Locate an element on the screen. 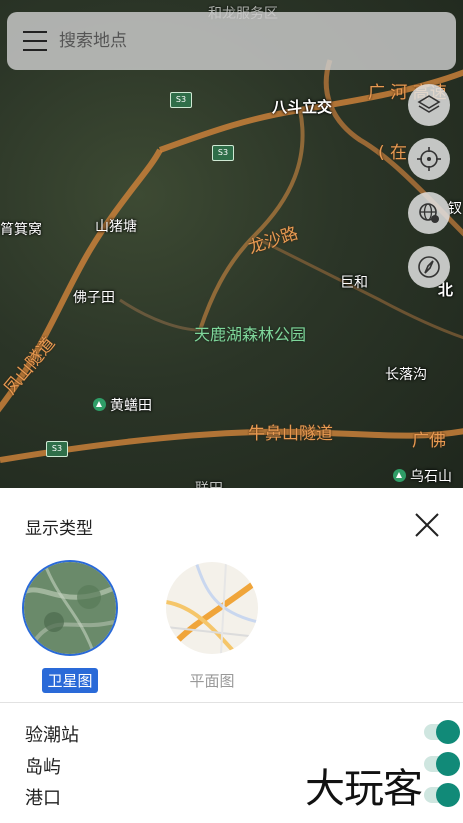 This screenshot has width=463, height=823. satellite-type-option: 卫星图 is located at coordinates (70, 626).